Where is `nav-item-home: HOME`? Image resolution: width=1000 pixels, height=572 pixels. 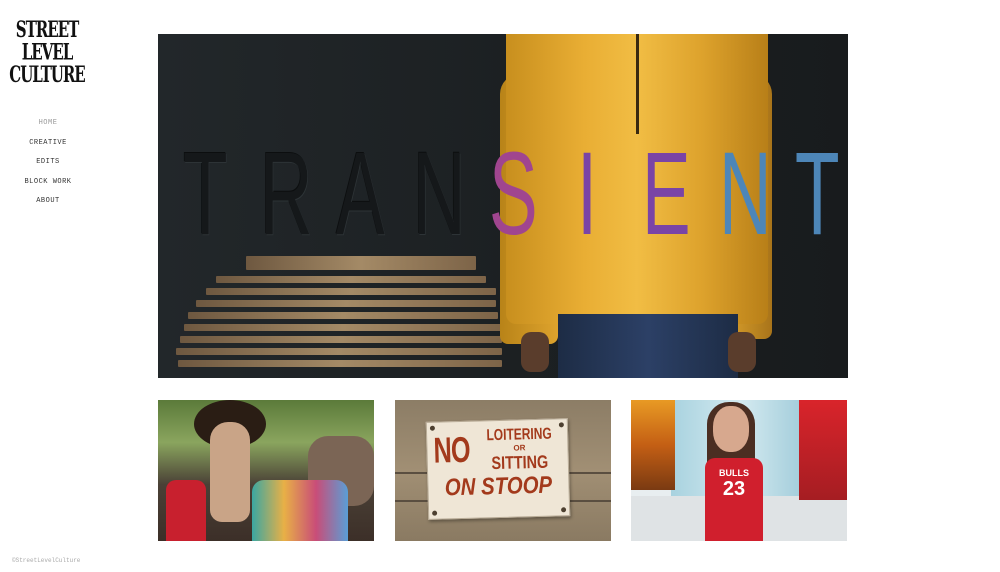 nav-item-home: HOME is located at coordinates (48, 126).